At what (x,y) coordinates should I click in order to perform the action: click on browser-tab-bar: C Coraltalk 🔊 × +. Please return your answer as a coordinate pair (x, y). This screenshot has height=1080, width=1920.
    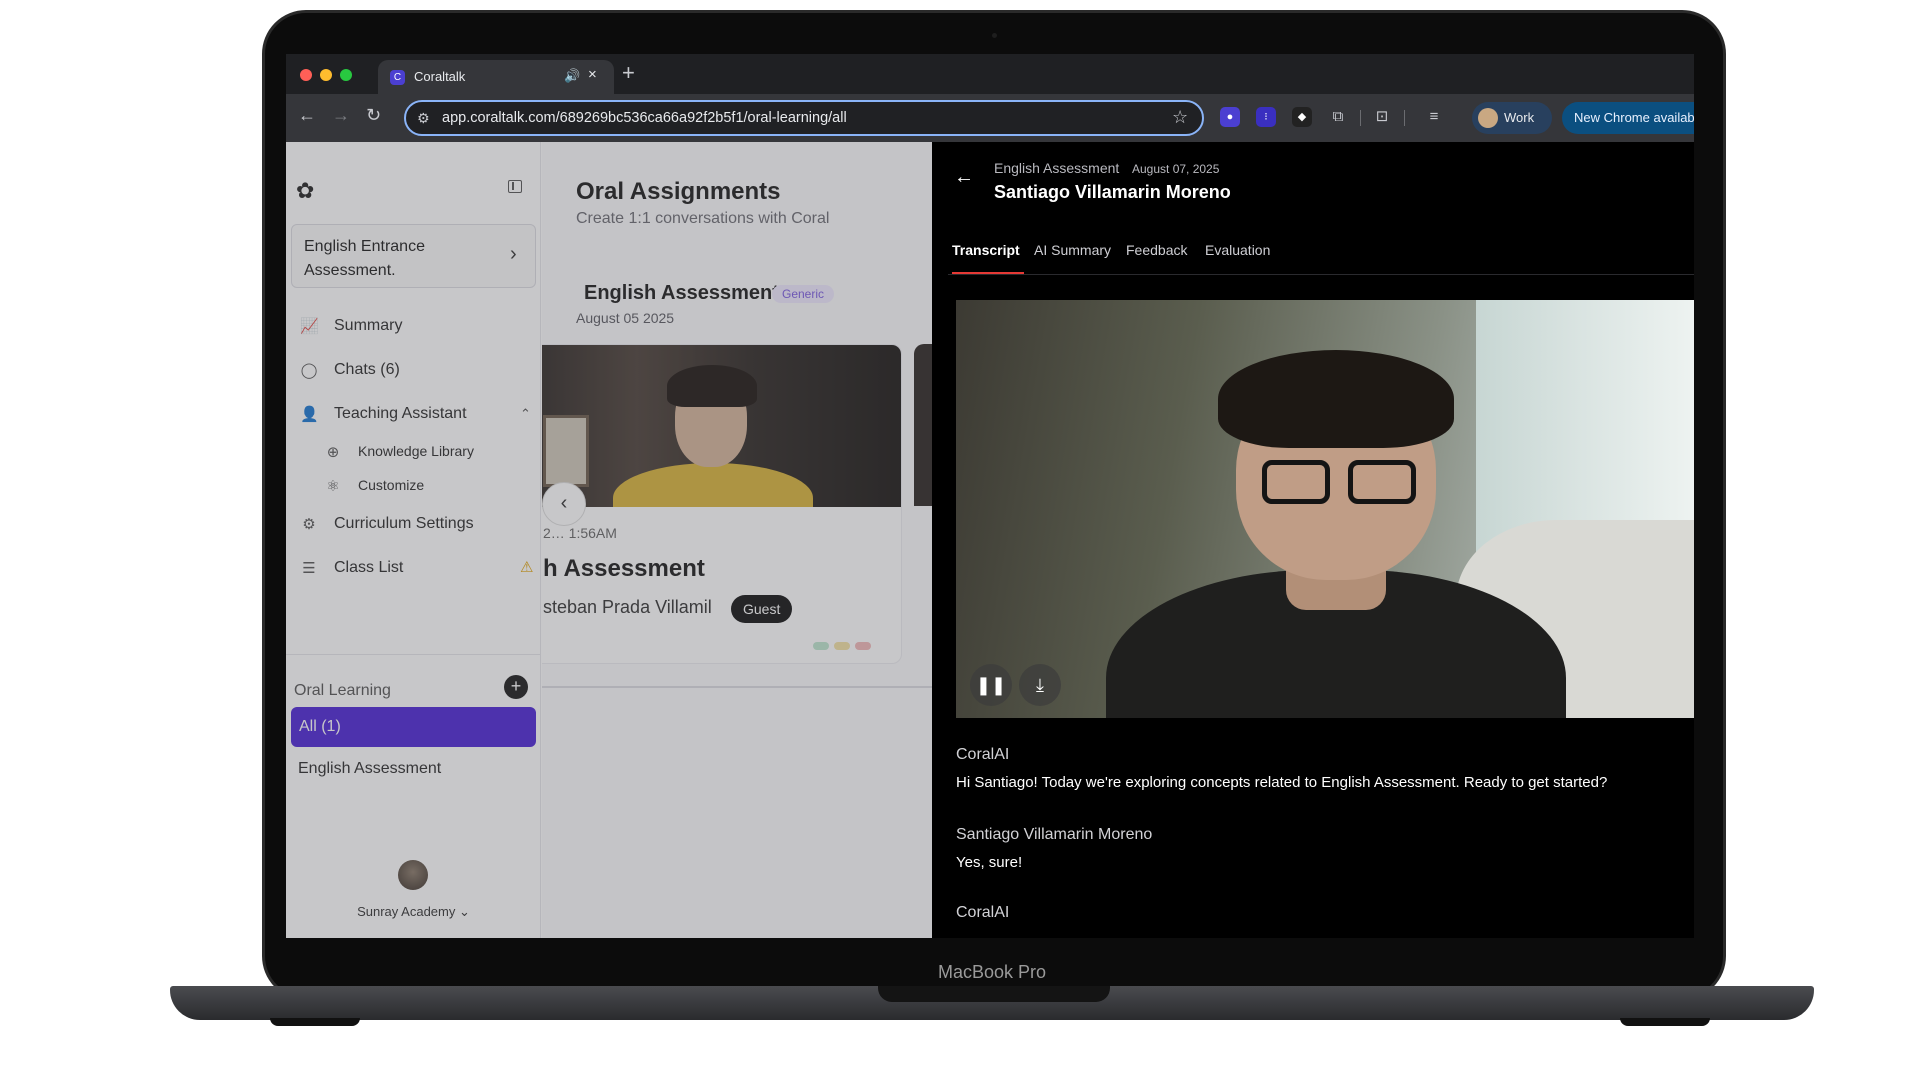
    Looking at the image, I should click on (990, 74).